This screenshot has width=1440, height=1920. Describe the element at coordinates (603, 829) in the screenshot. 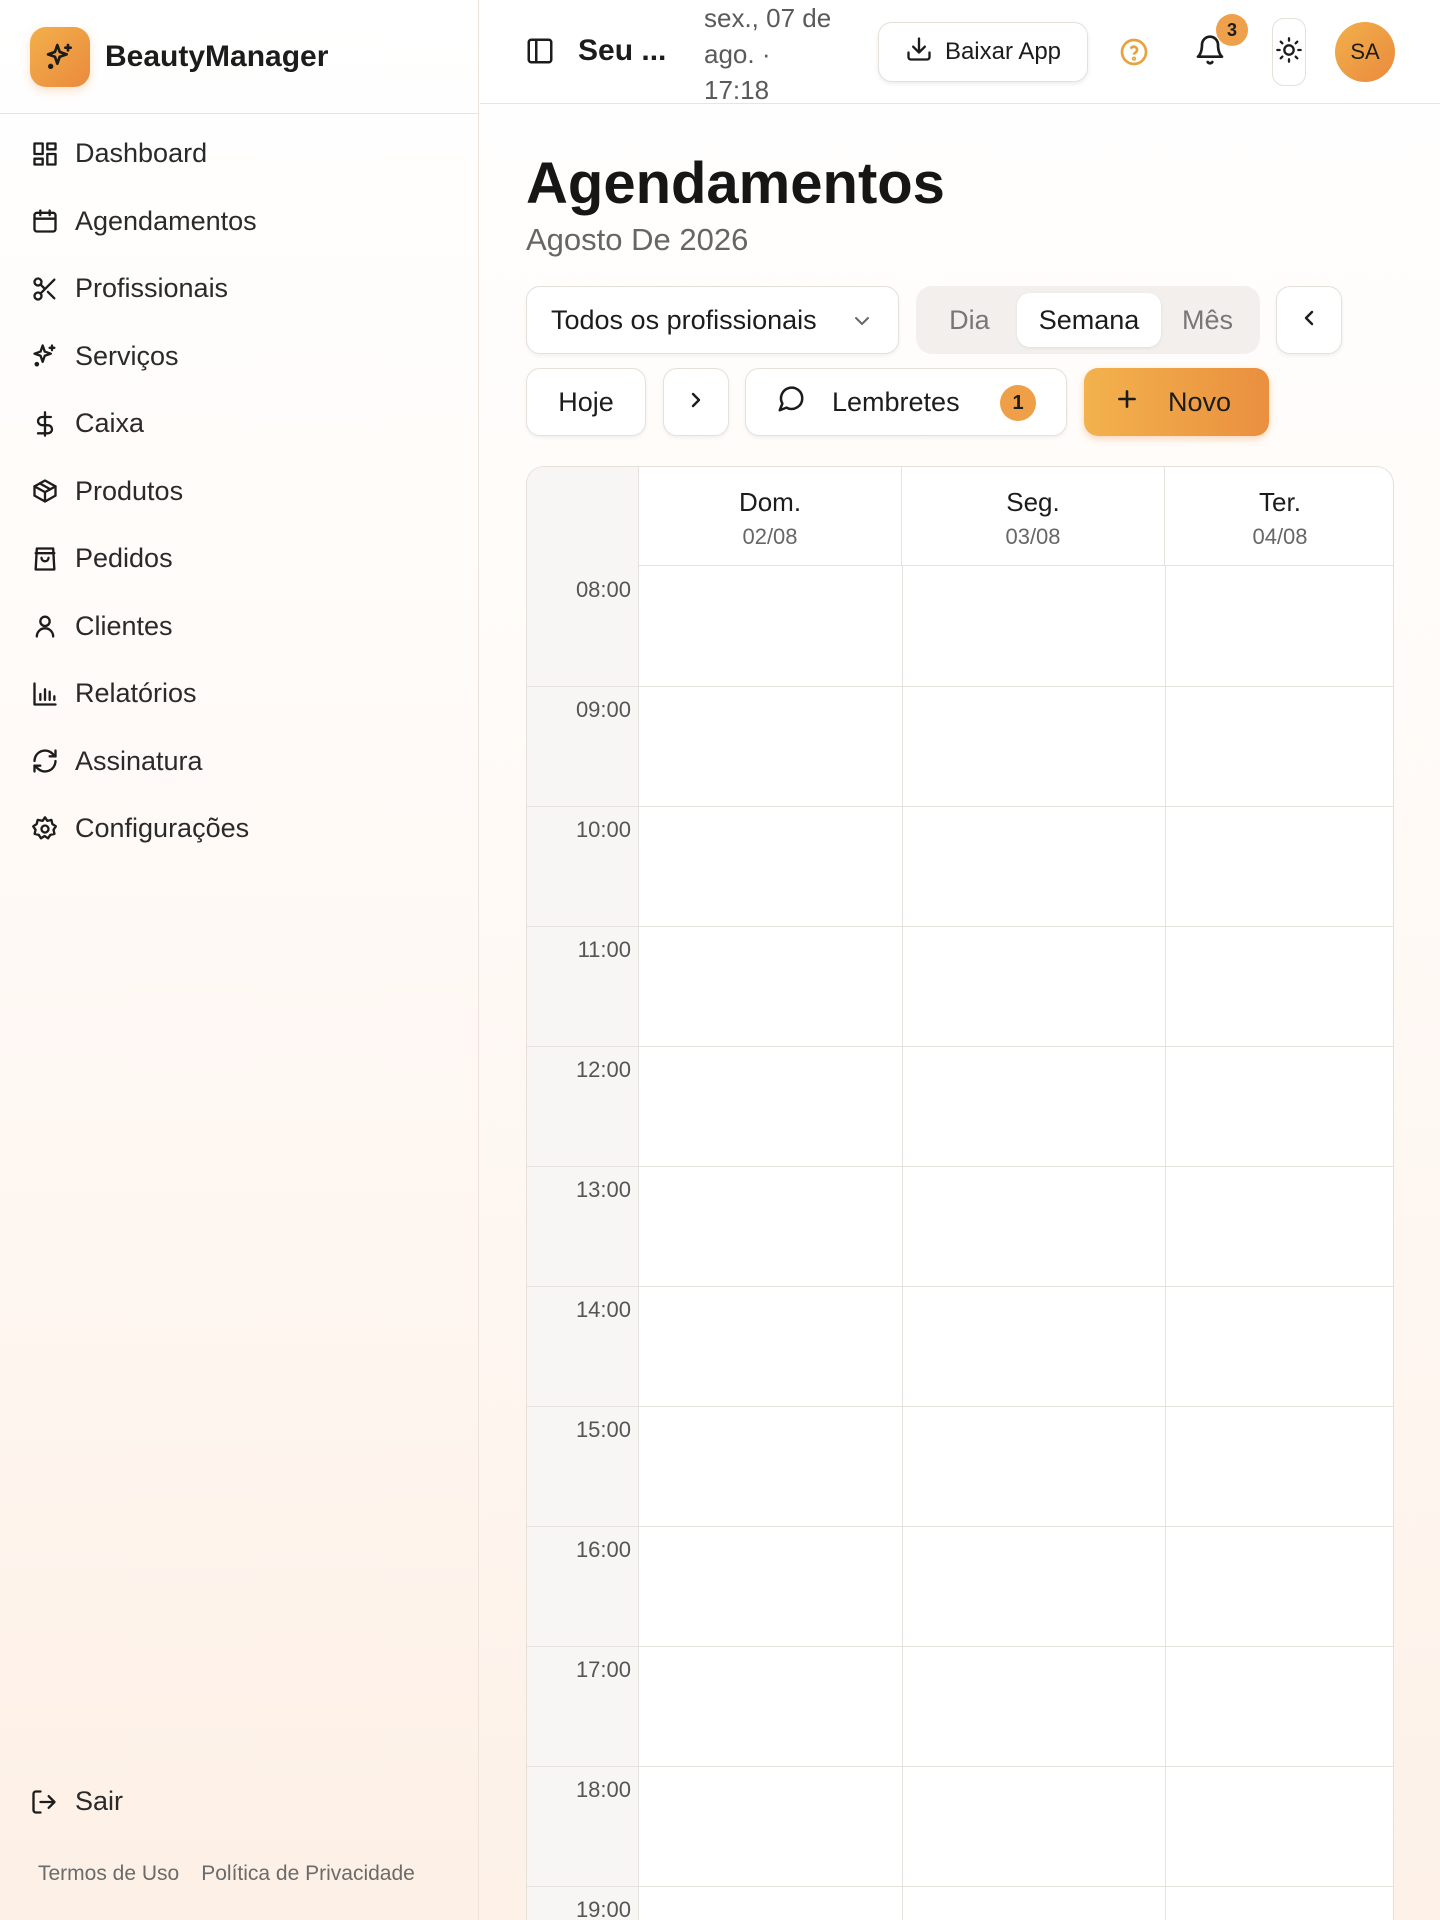

I see `hour-label: 10:00` at that location.